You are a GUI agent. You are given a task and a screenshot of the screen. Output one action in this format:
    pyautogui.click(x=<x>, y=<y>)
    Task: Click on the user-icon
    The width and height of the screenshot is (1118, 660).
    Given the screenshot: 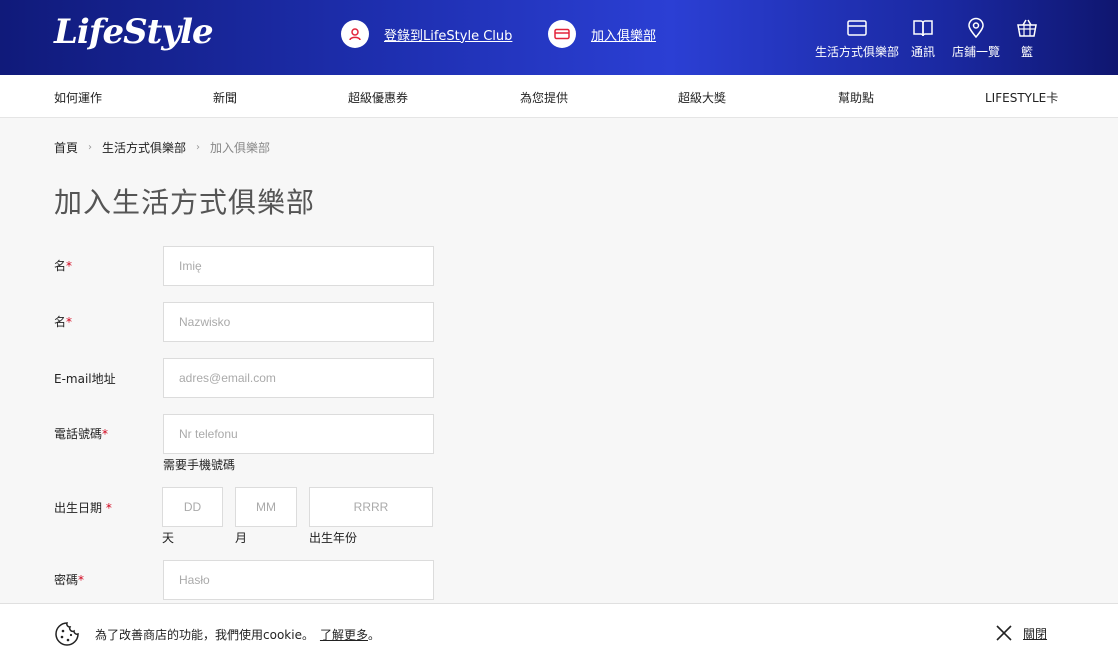 What is the action you would take?
    pyautogui.click(x=355, y=34)
    